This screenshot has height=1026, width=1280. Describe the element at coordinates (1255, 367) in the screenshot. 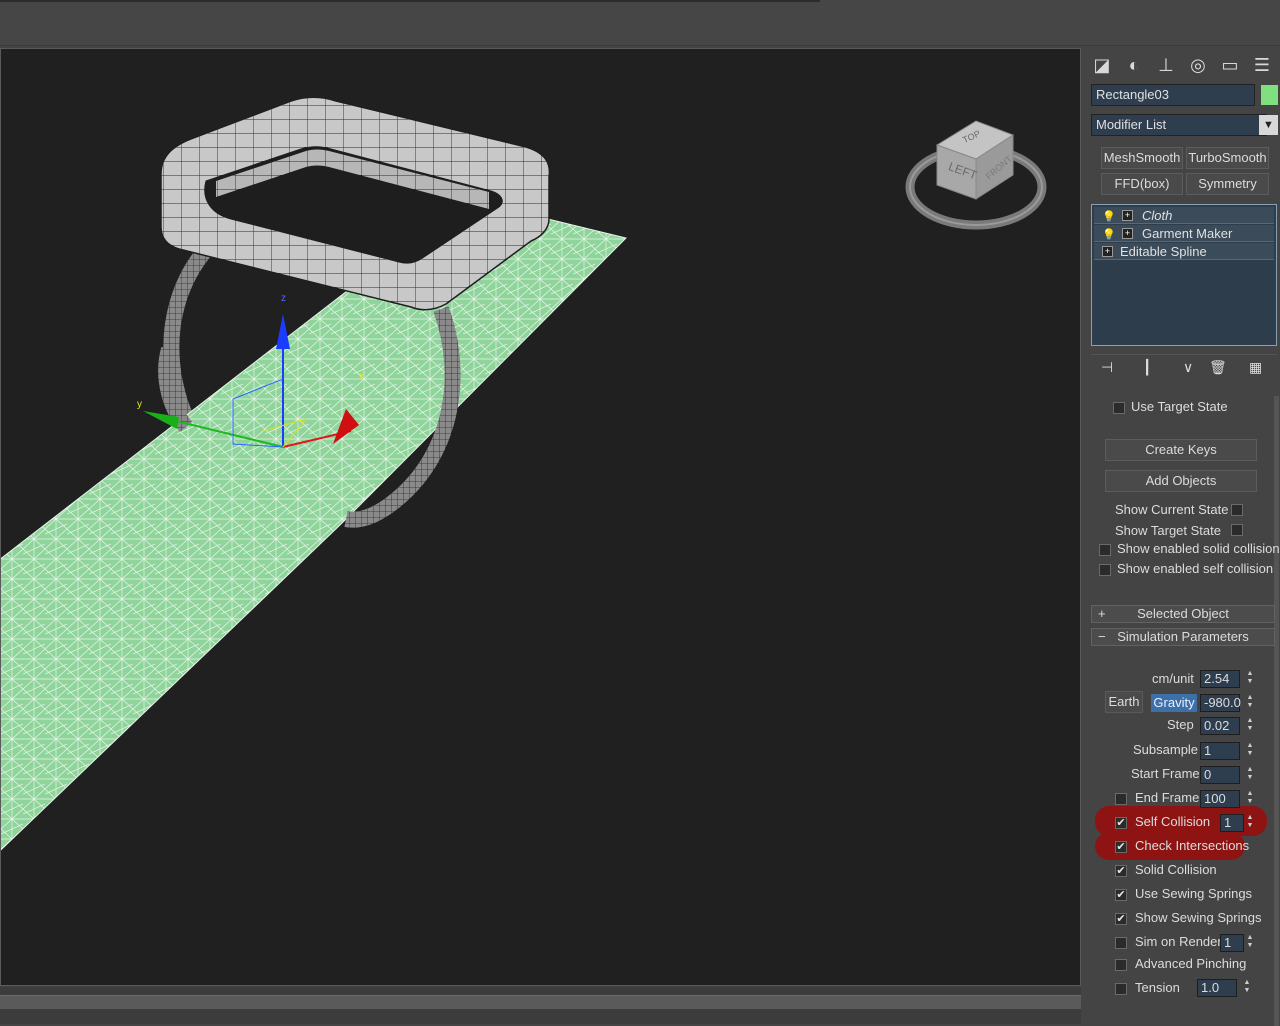

I see `configure-sets-icon: ▦` at that location.